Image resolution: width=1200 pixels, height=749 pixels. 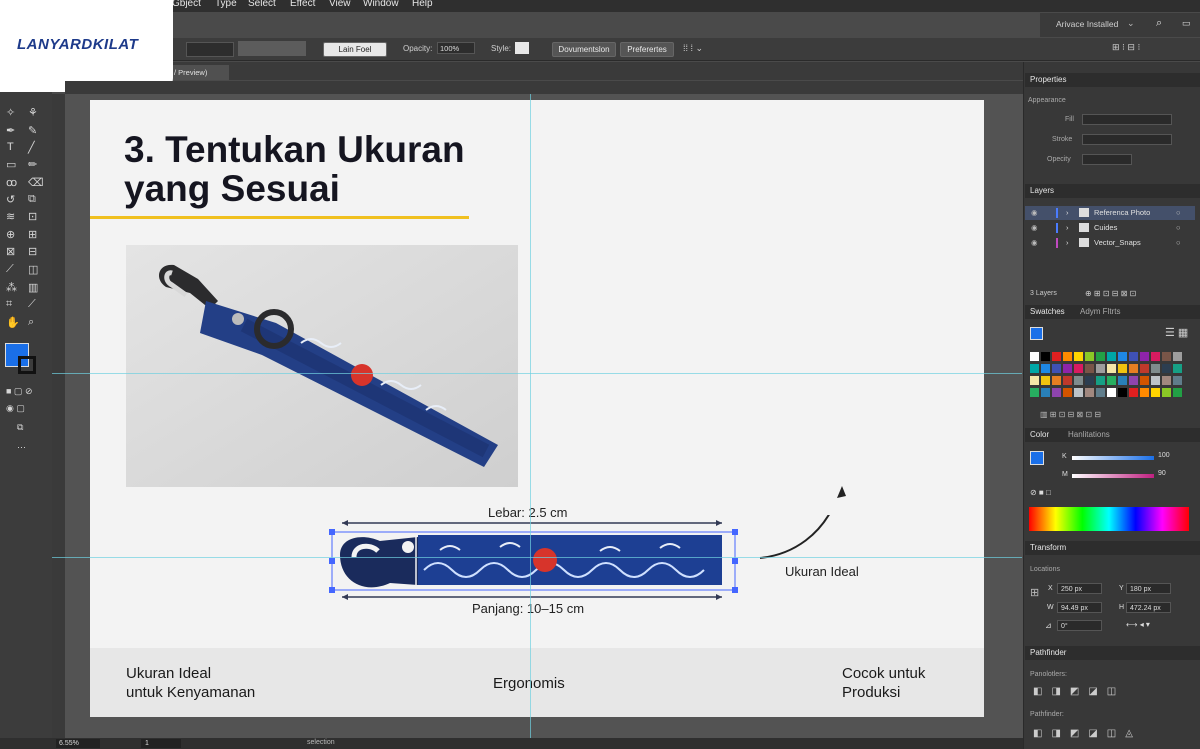 I want to click on tab-swatches-secondary: Adym Fltrts, so click(x=1100, y=312).